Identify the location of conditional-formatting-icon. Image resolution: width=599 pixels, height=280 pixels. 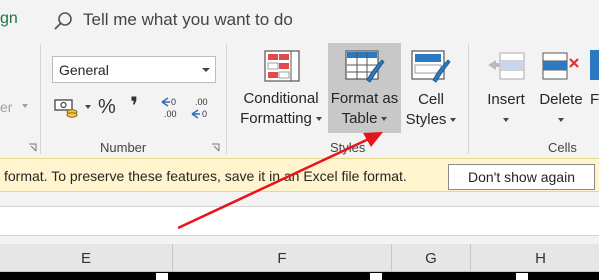
(282, 66).